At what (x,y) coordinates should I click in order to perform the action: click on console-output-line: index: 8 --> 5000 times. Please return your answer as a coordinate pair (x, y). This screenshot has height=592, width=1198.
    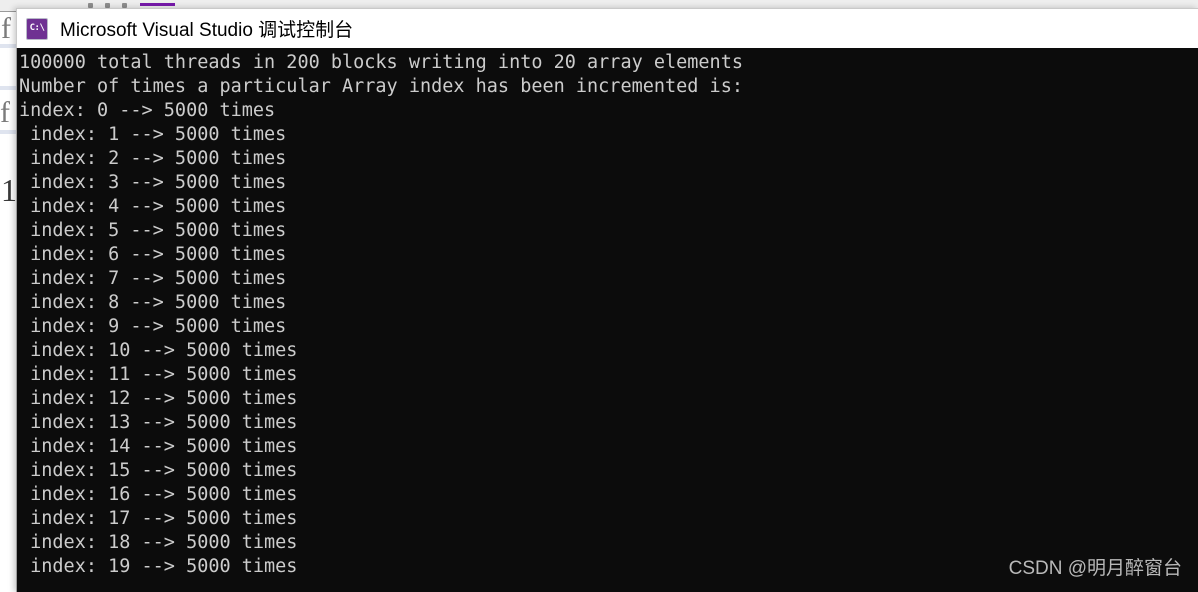
    Looking at the image, I should click on (153, 302).